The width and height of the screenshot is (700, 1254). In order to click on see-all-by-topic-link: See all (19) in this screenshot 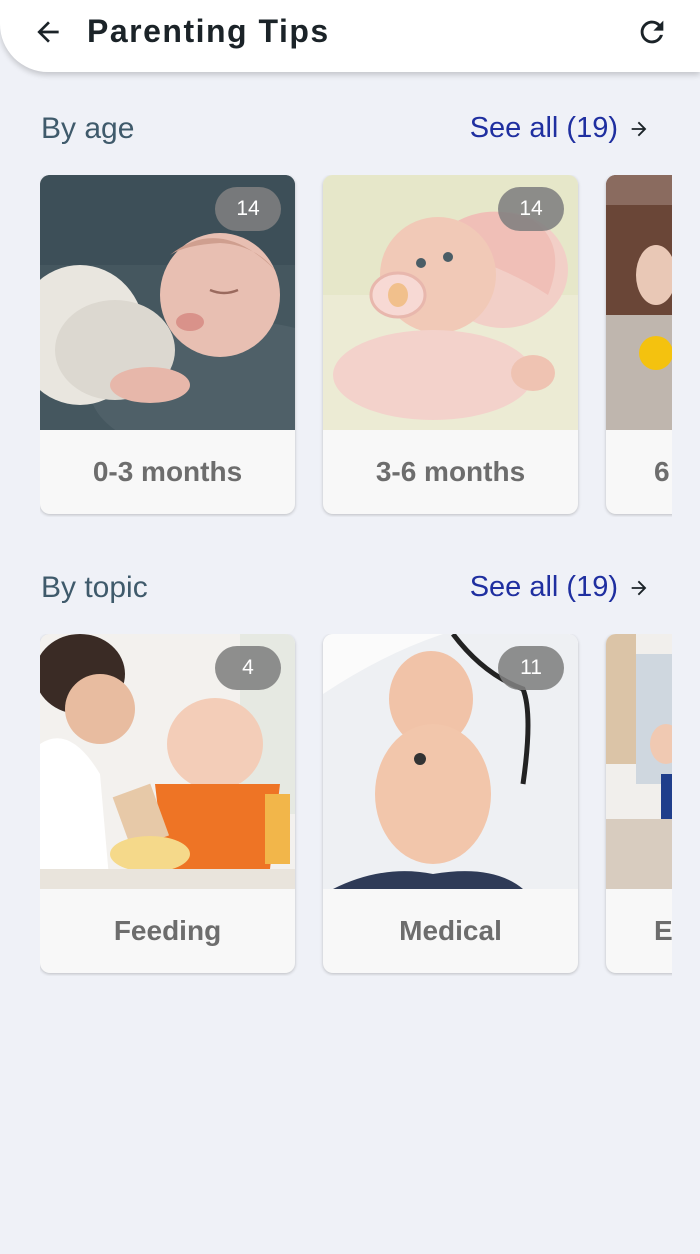, I will do `click(560, 587)`.